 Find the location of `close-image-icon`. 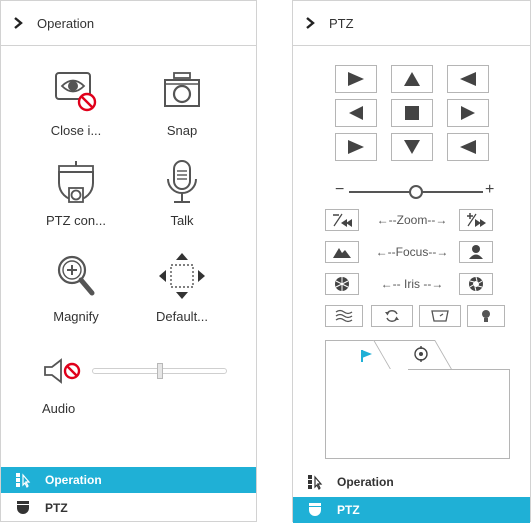

close-image-icon is located at coordinates (76, 92).